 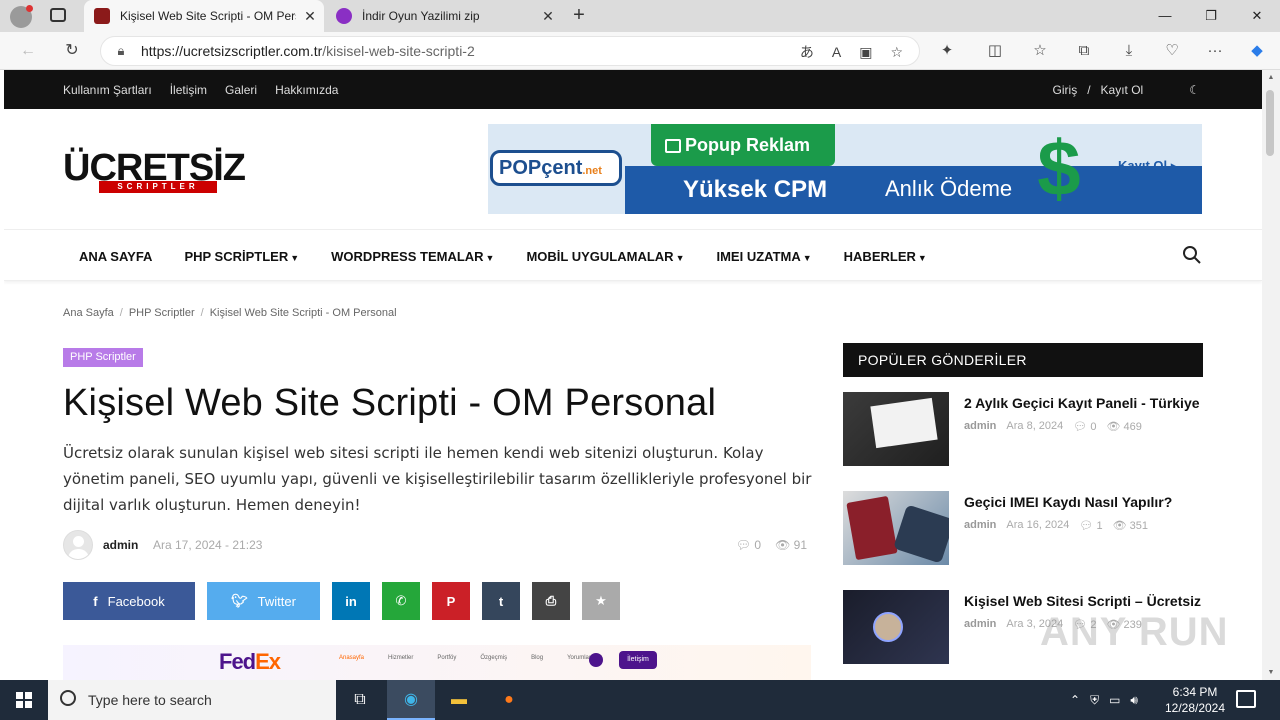 I want to click on translate-icon: あ, so click(x=807, y=52).